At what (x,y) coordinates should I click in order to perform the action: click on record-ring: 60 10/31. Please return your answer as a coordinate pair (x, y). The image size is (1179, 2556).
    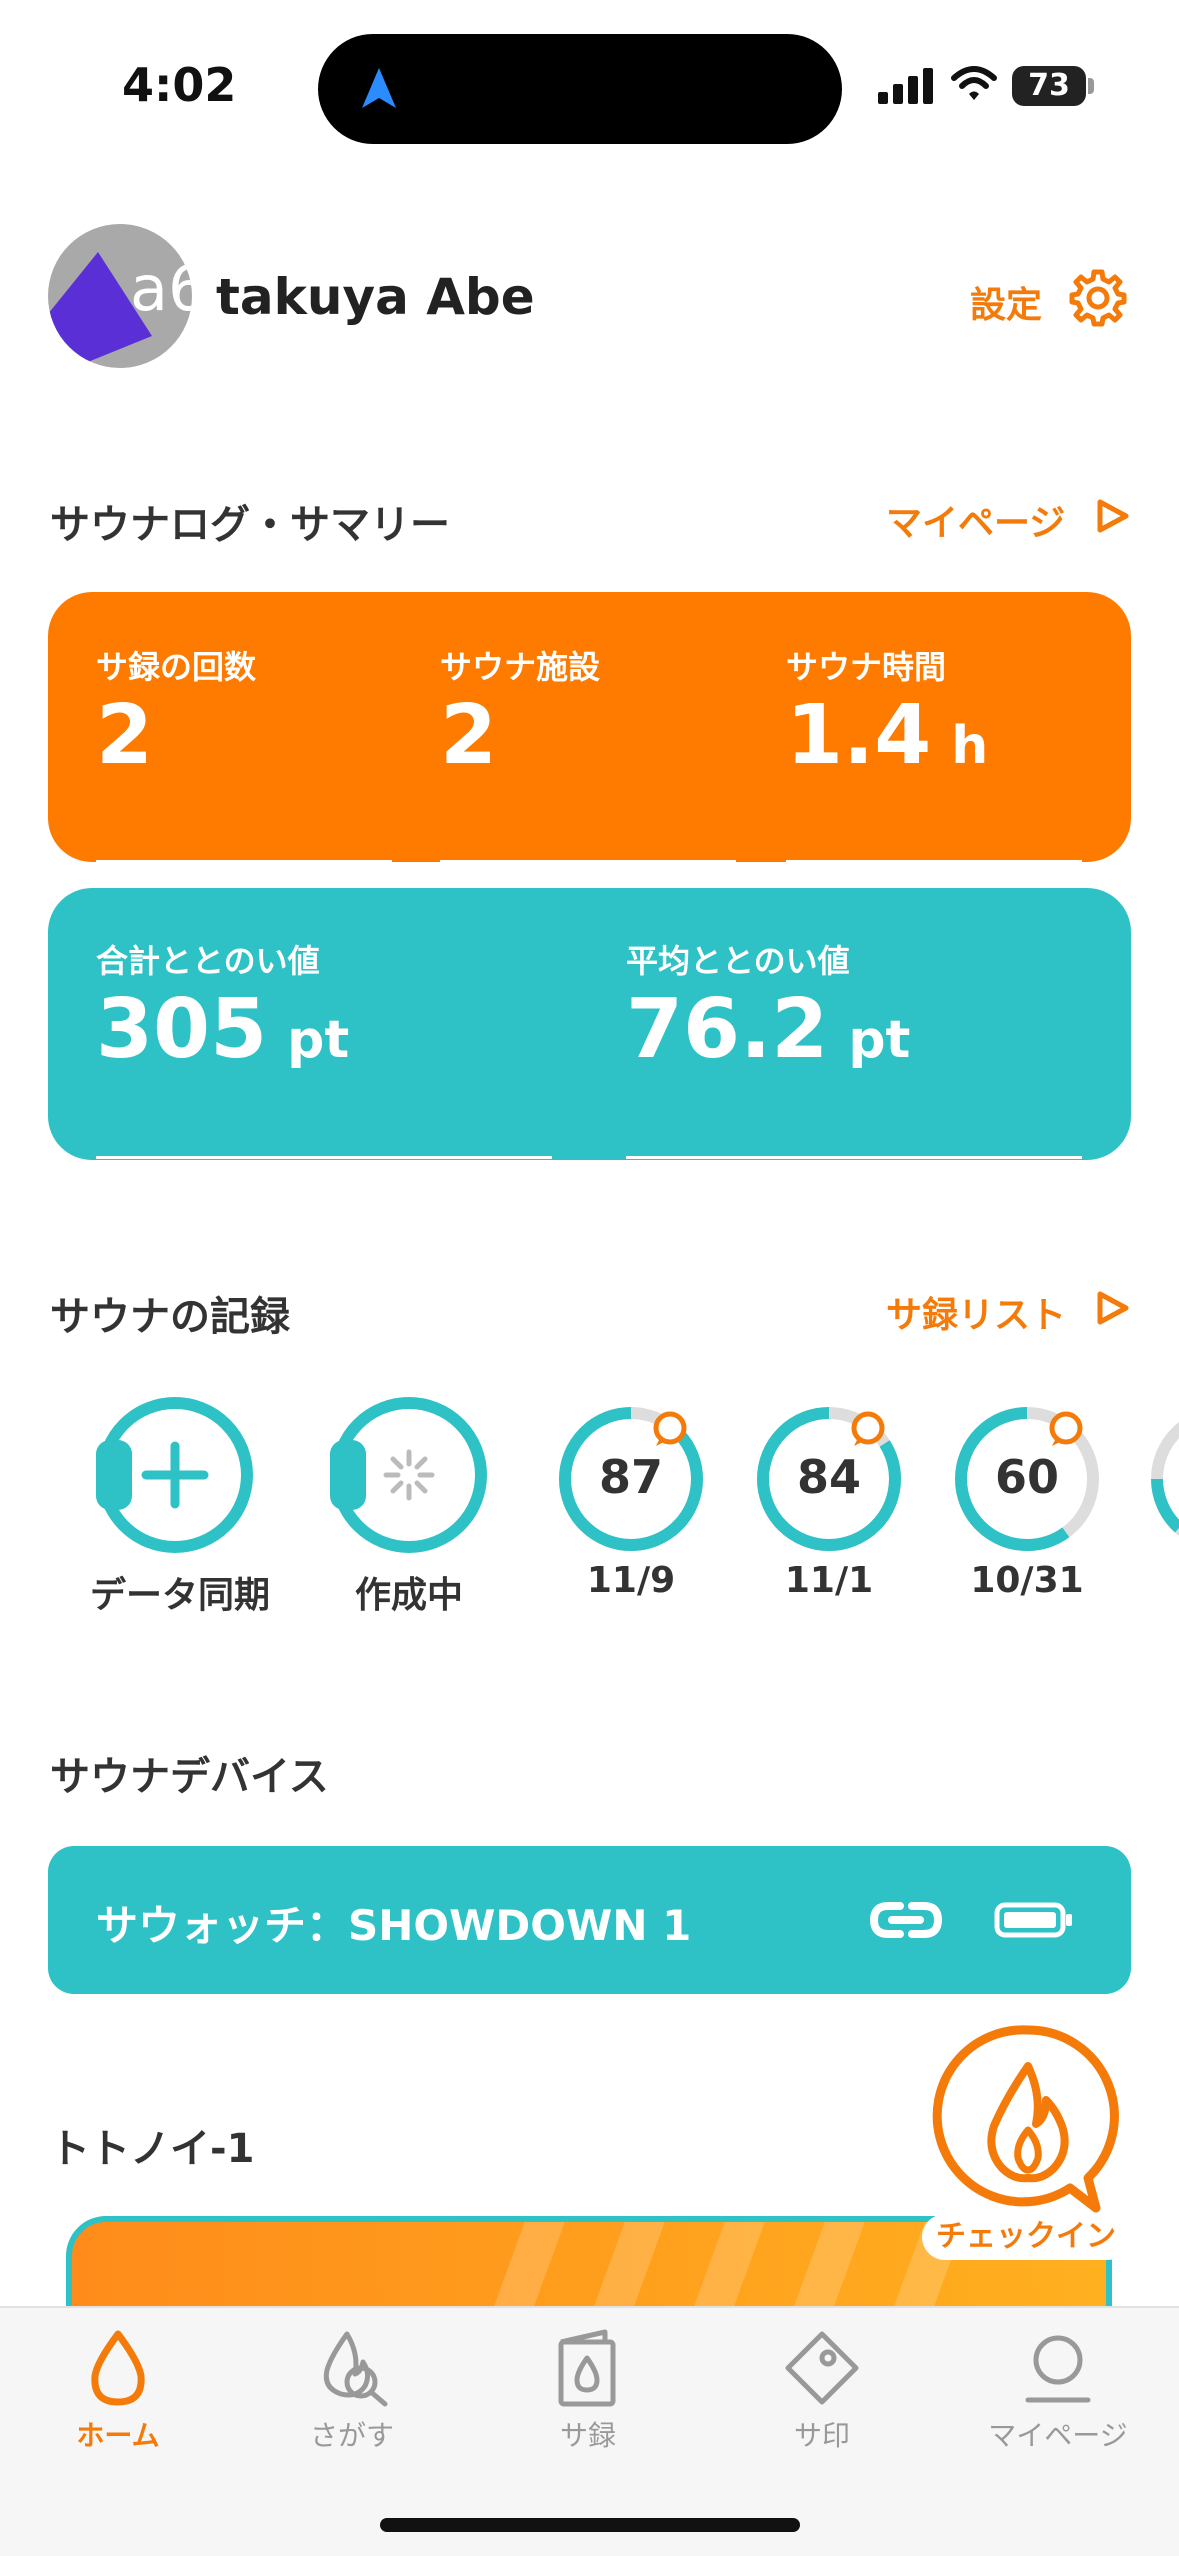
    Looking at the image, I should click on (1027, 1514).